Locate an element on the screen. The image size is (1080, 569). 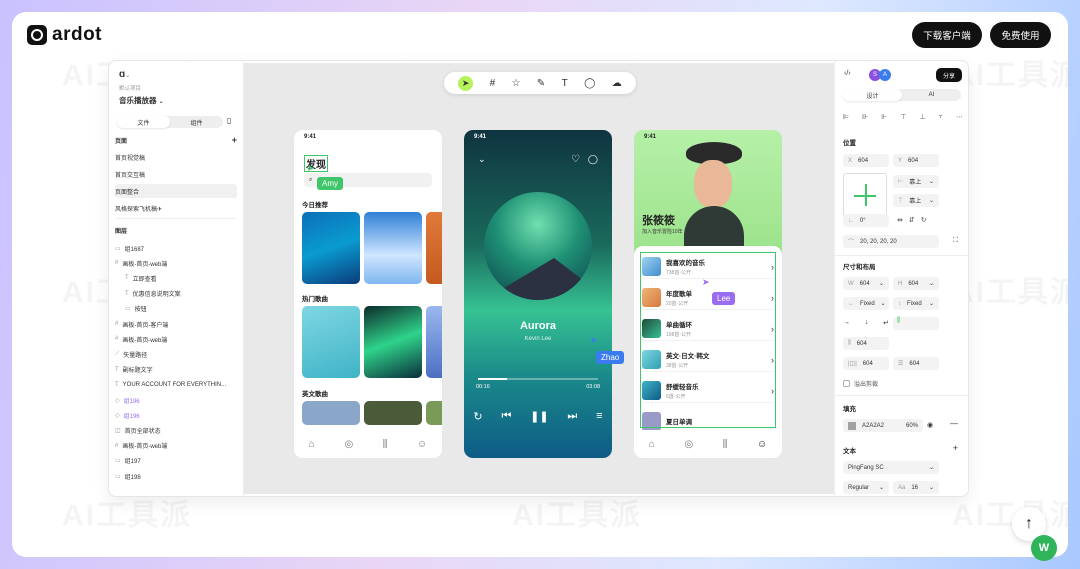
constraint-box is located at coordinates (865, 195).